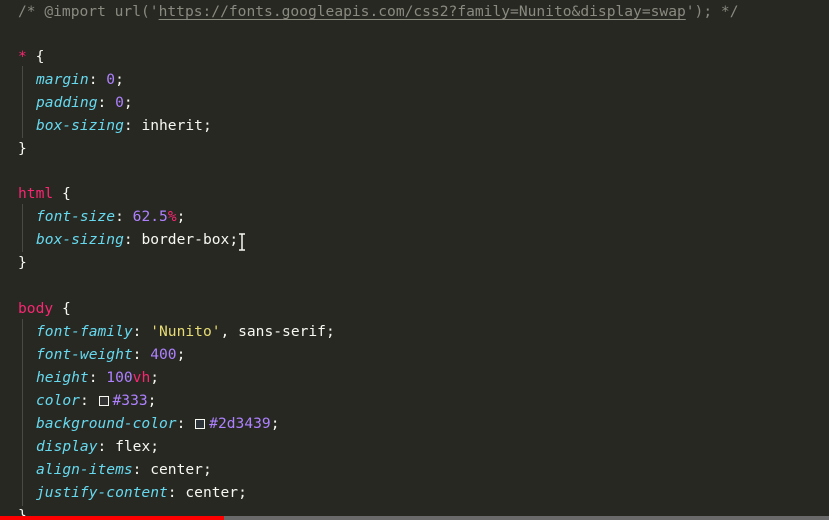  Describe the element at coordinates (242, 242) in the screenshot. I see `text-cursor-icon` at that location.